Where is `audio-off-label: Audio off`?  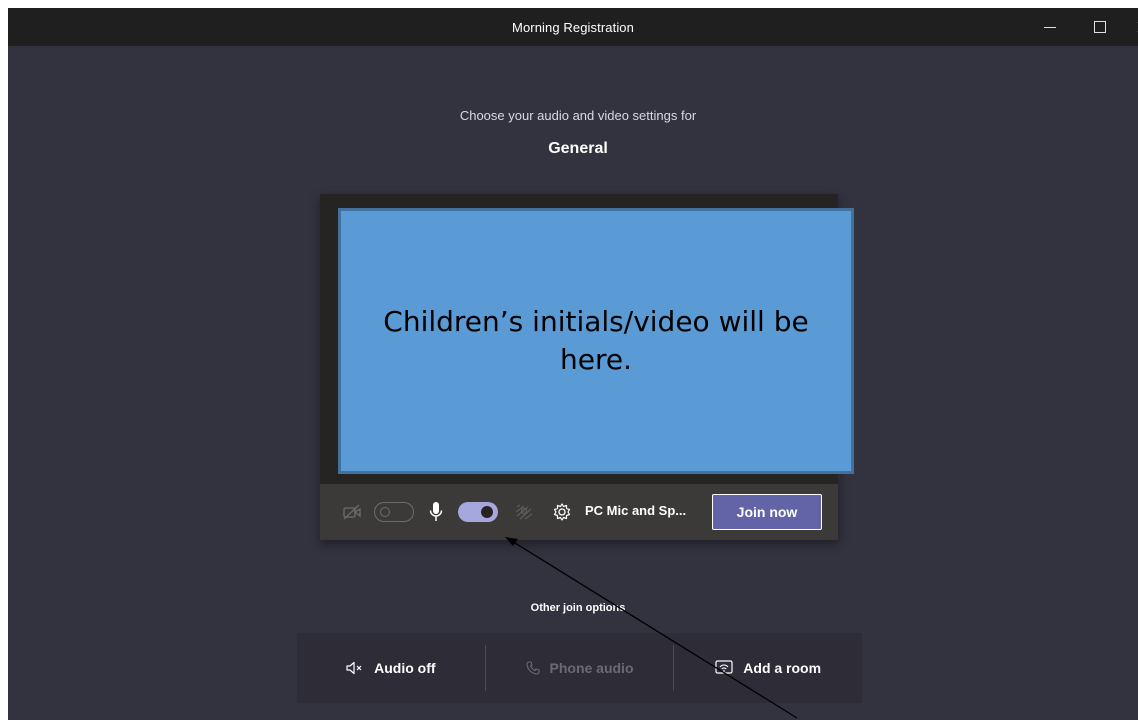
audio-off-label: Audio off is located at coordinates (405, 668).